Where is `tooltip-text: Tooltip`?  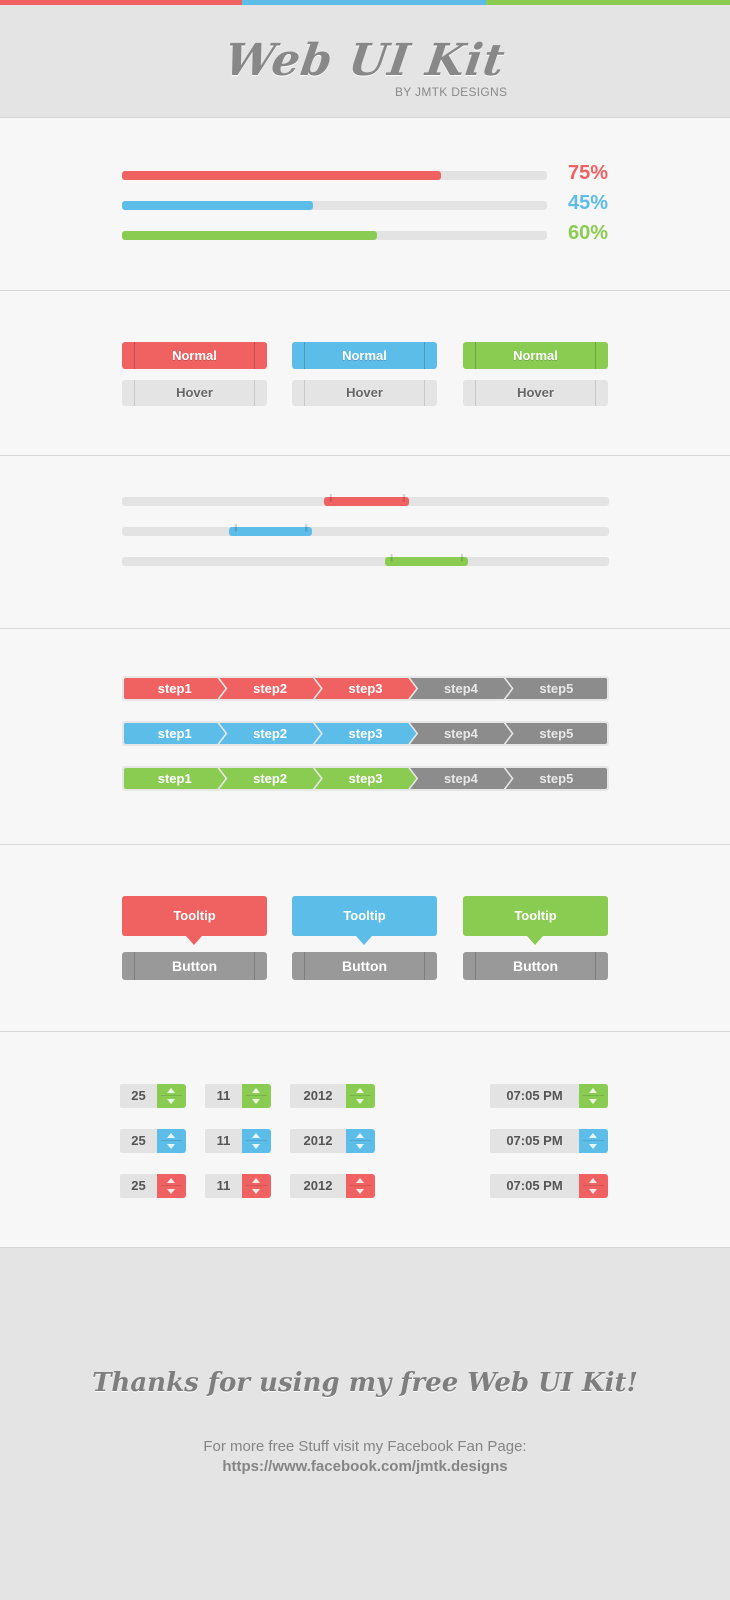 tooltip-text: Tooltip is located at coordinates (364, 915).